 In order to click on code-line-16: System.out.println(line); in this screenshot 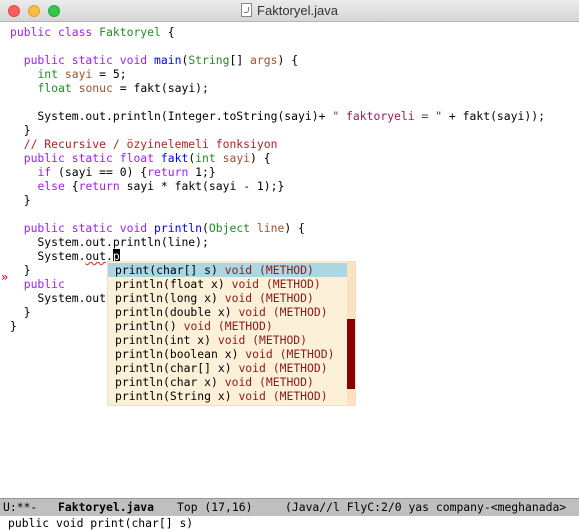, I will do `click(109, 242)`.